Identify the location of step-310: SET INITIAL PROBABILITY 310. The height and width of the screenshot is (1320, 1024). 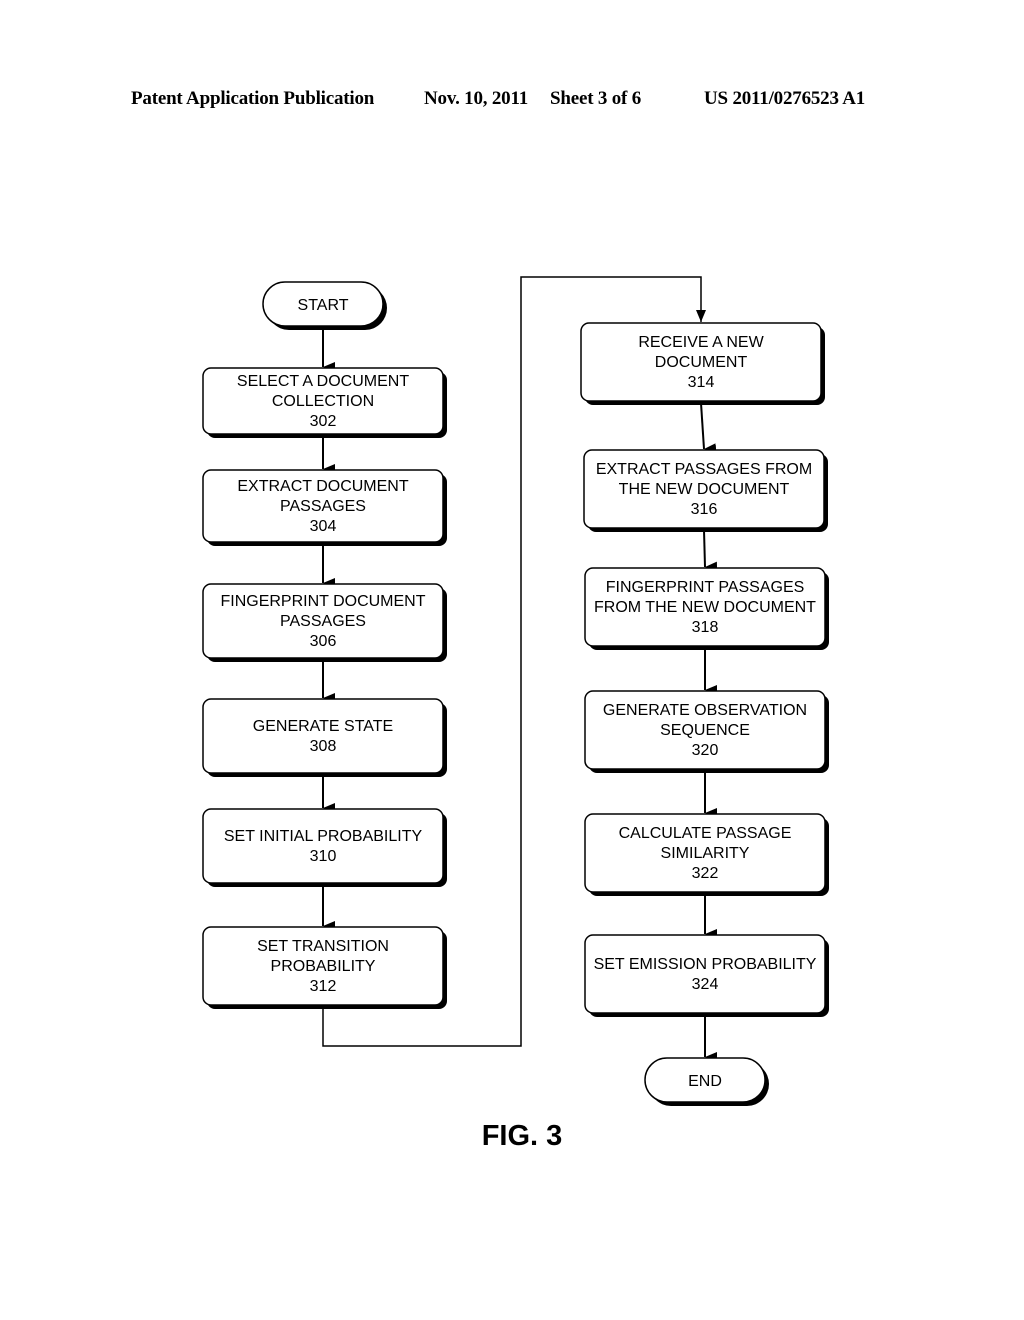
(324, 847).